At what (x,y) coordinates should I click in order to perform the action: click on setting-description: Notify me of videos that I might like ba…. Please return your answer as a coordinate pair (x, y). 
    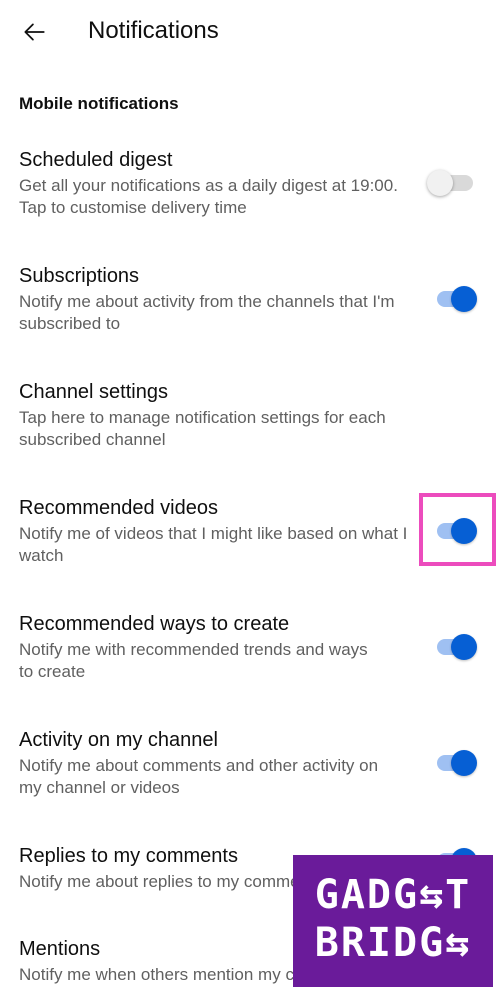
    Looking at the image, I should click on (213, 544).